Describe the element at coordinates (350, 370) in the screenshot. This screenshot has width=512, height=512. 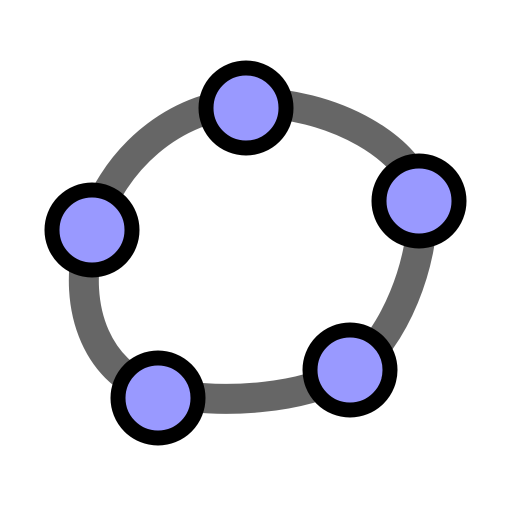
I see `point-bottom-right` at that location.